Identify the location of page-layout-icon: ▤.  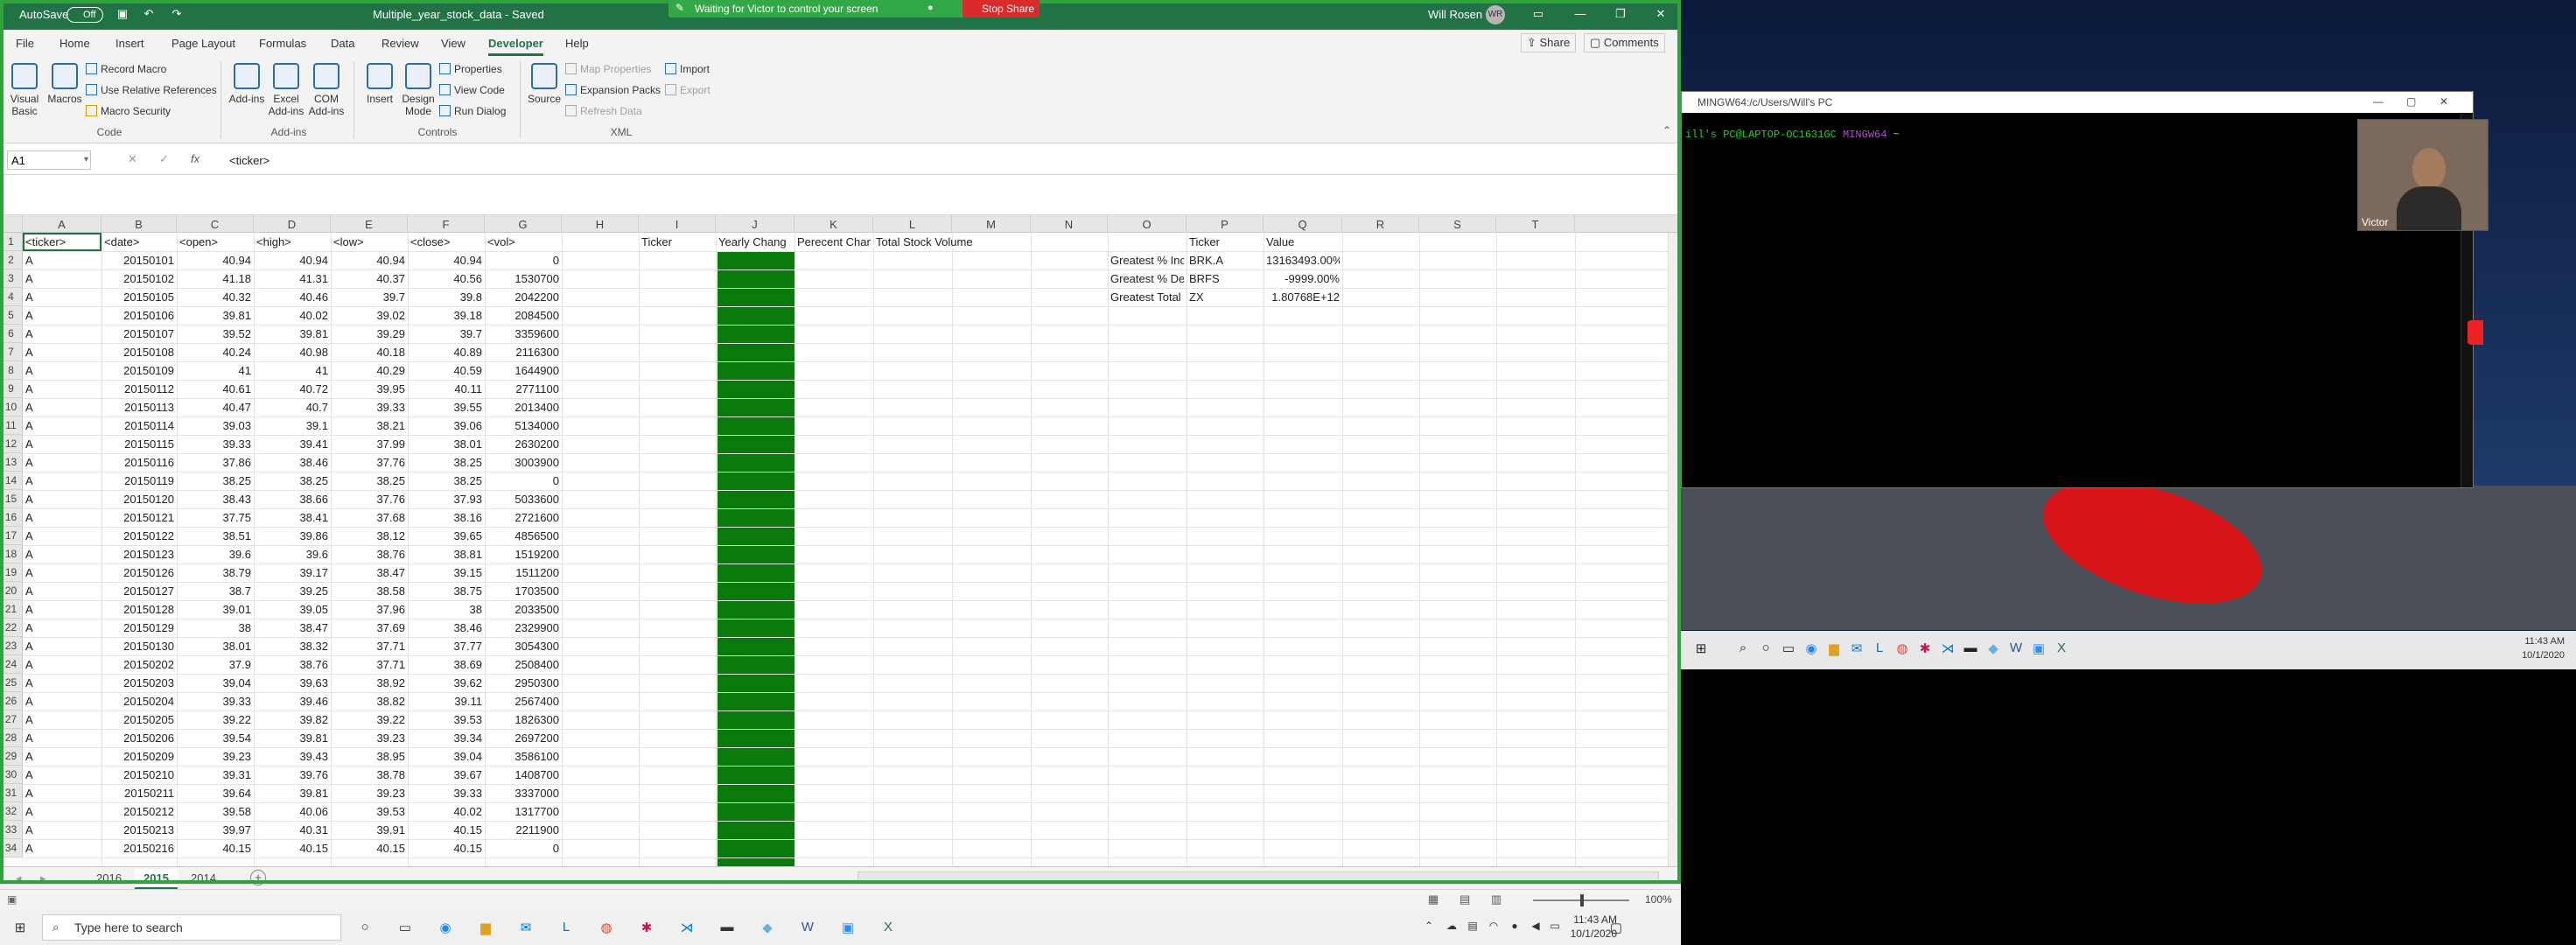
(1465, 899).